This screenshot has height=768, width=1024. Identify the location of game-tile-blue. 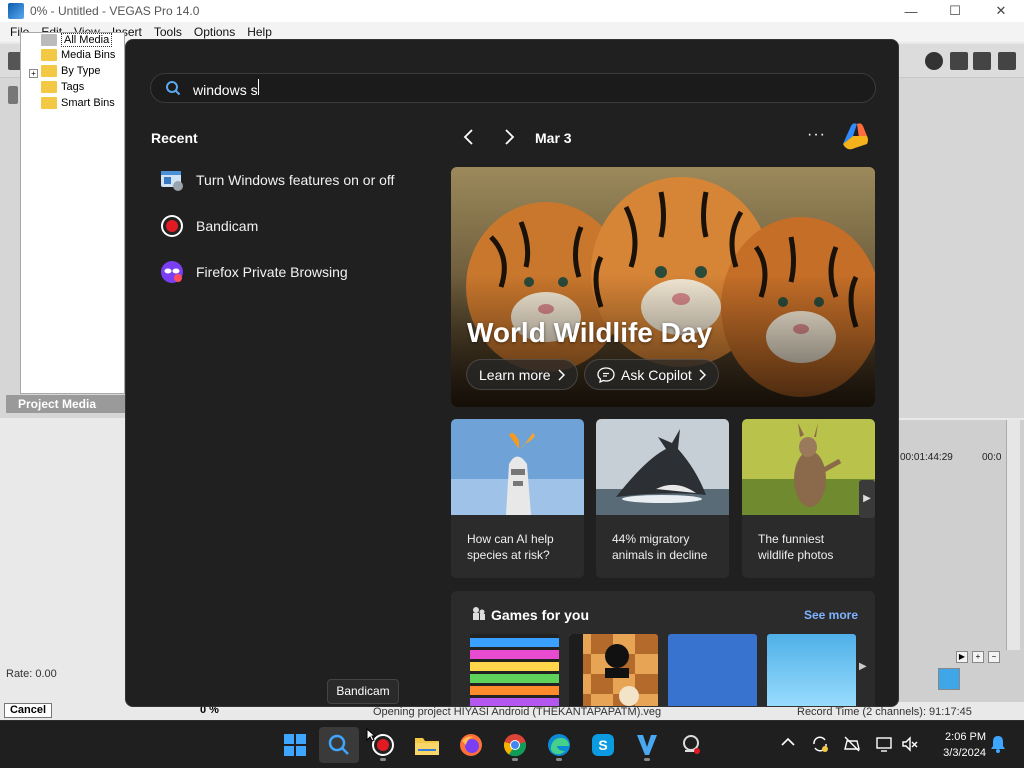
(712, 670).